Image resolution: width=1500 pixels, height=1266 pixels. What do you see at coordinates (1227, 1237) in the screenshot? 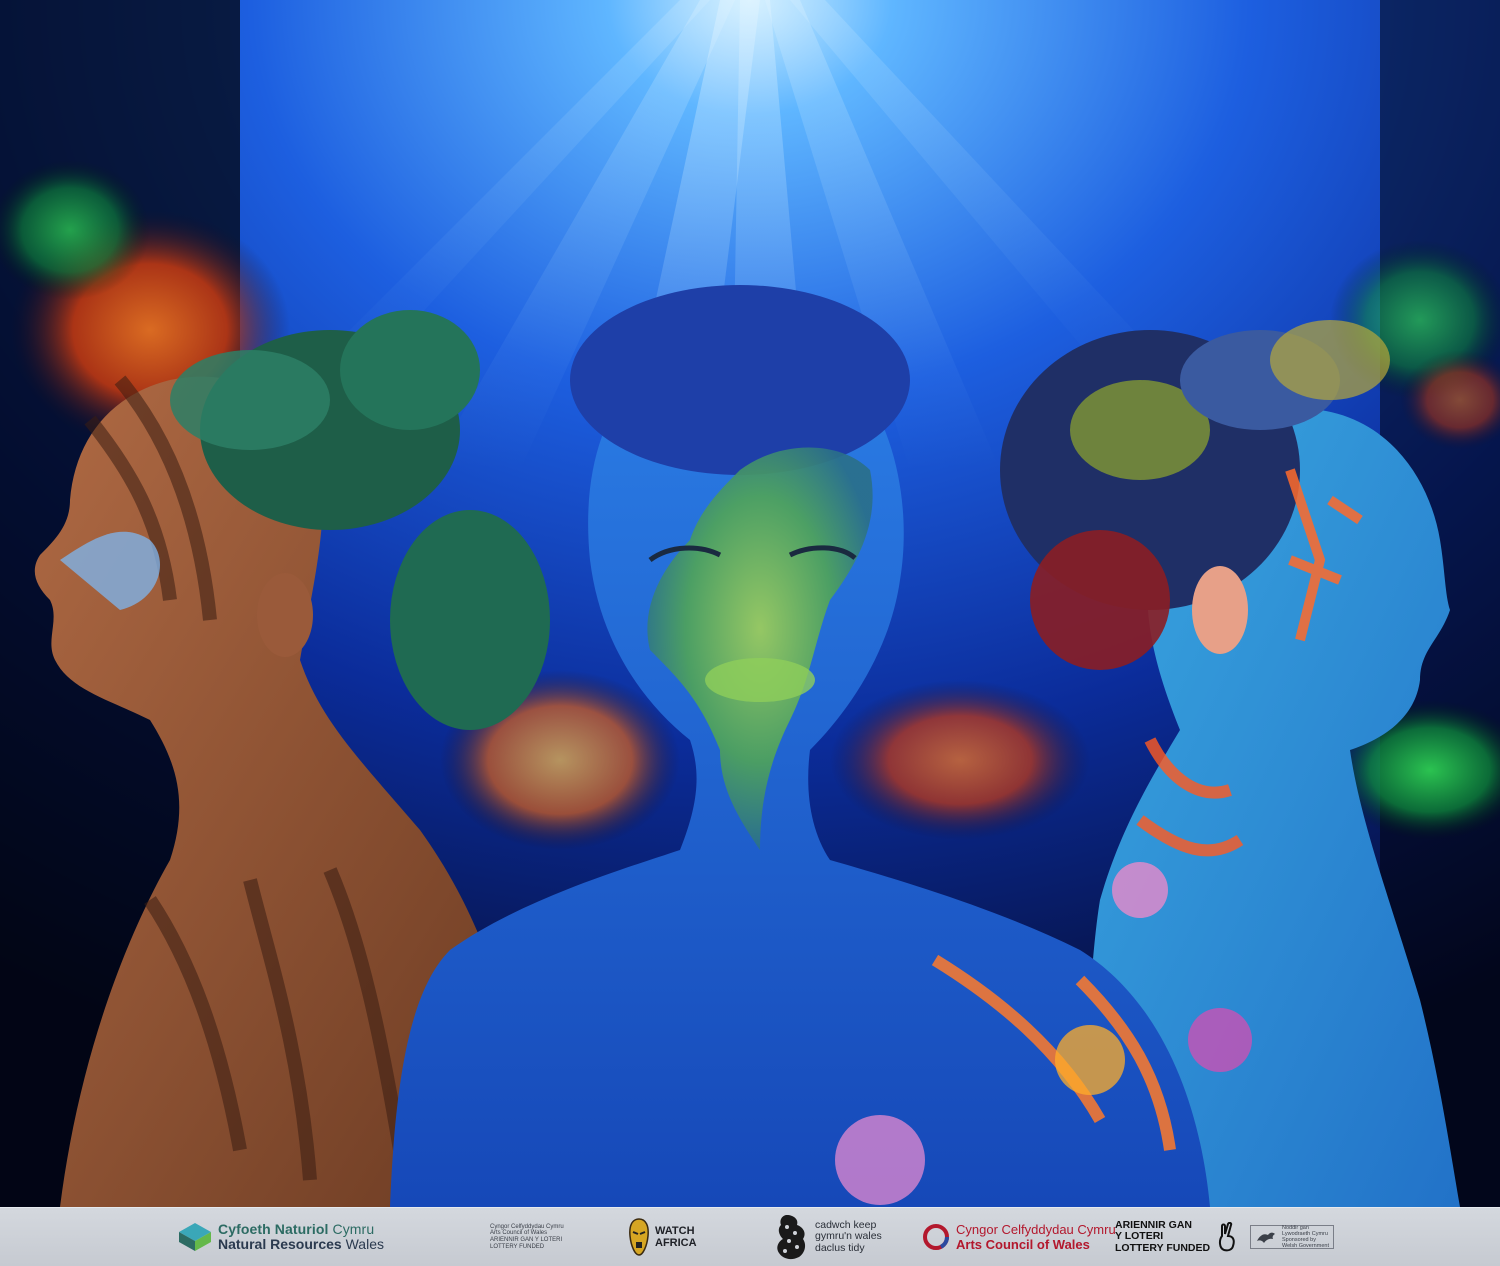
I see `crossed-fingers-icon` at bounding box center [1227, 1237].